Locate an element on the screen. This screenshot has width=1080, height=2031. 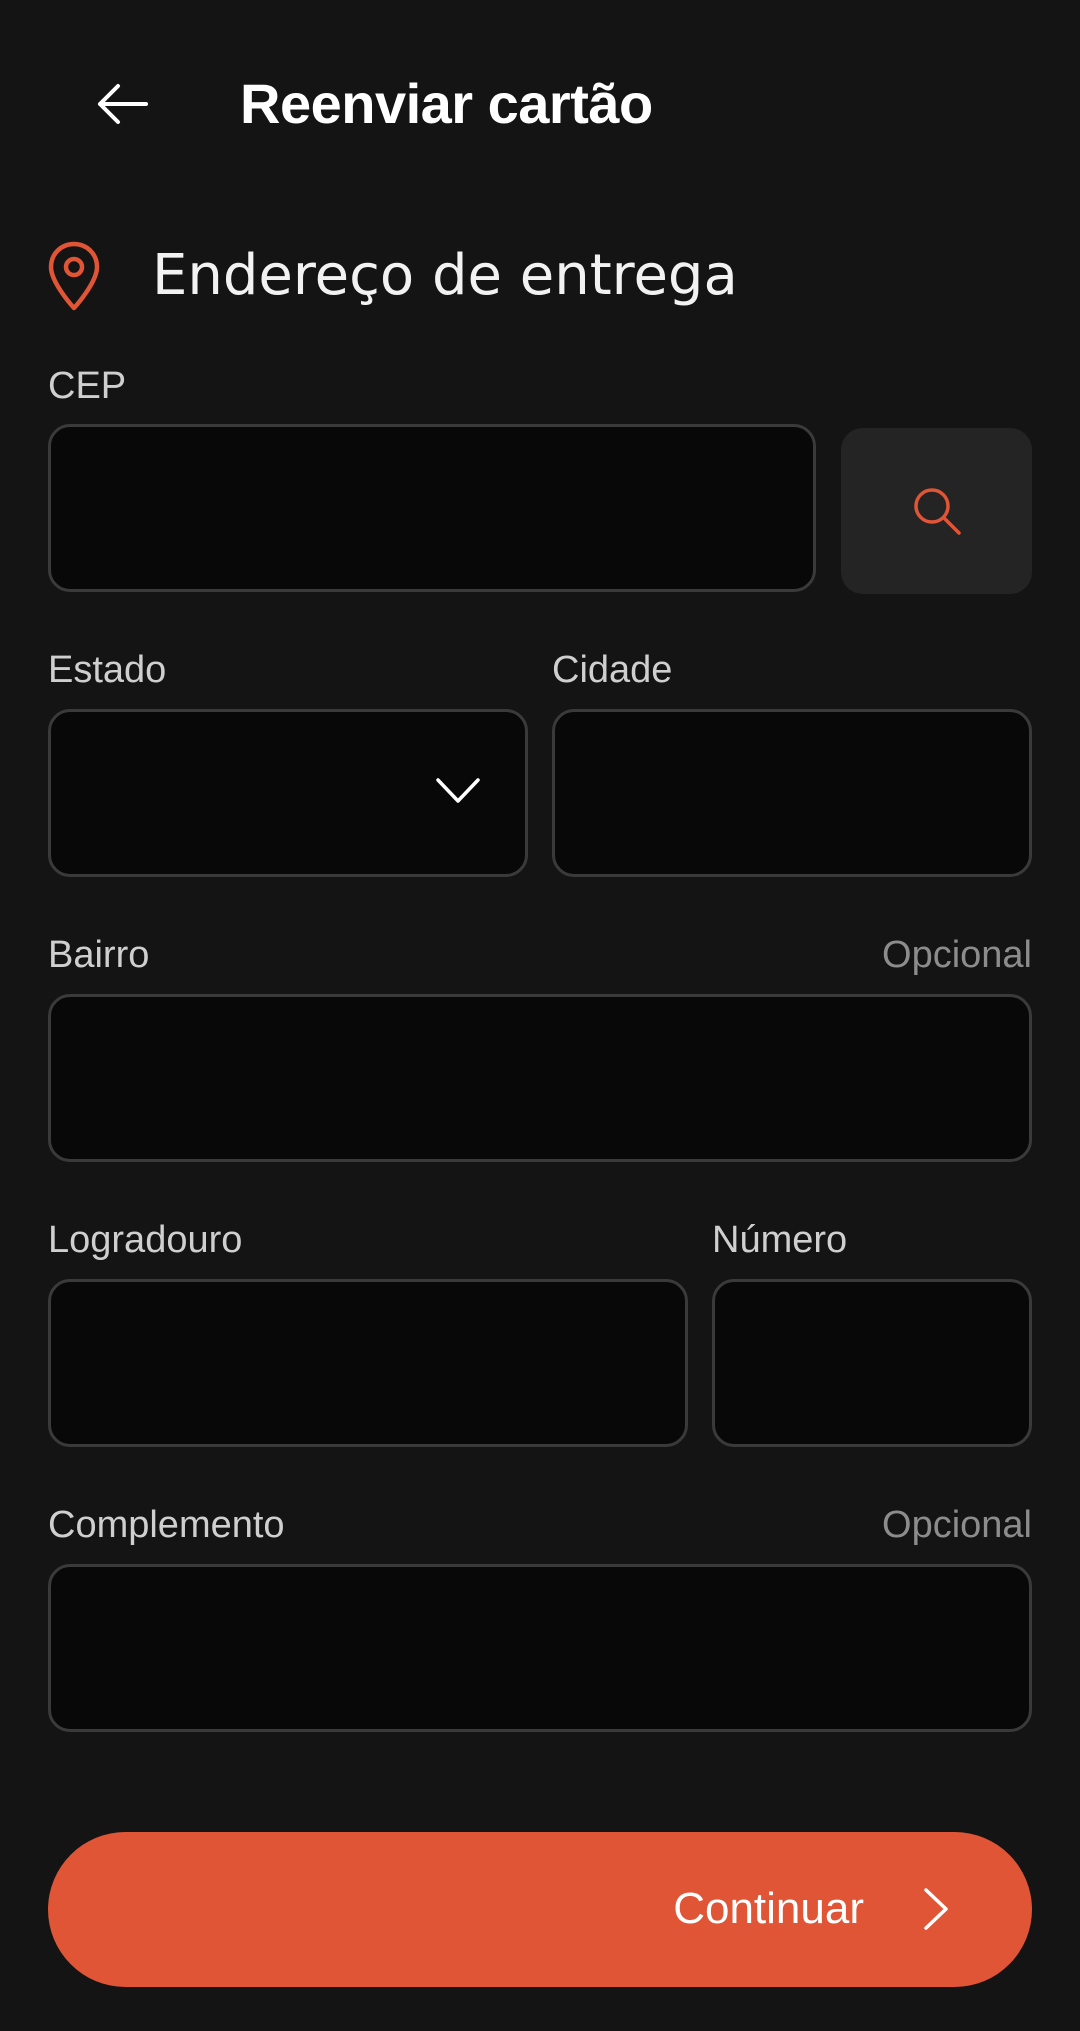
cep-input is located at coordinates (432, 508).